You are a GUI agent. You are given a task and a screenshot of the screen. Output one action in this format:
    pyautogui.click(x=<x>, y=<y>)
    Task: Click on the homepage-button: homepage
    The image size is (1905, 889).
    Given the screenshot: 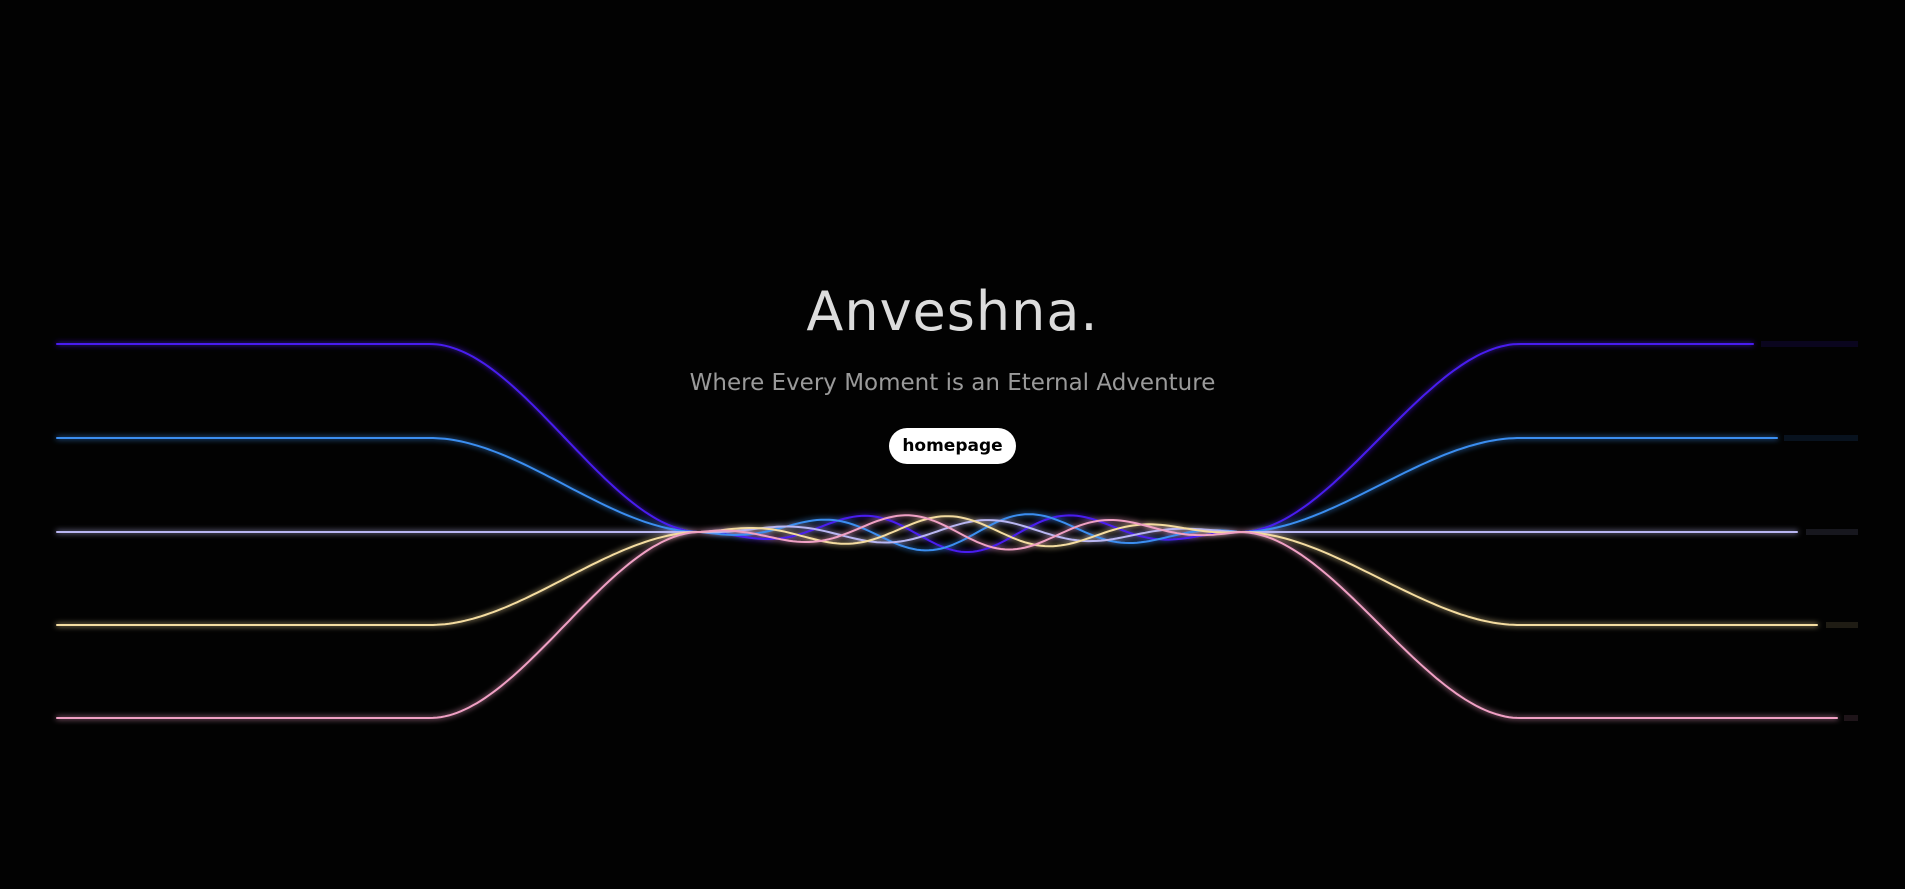 What is the action you would take?
    pyautogui.click(x=952, y=446)
    